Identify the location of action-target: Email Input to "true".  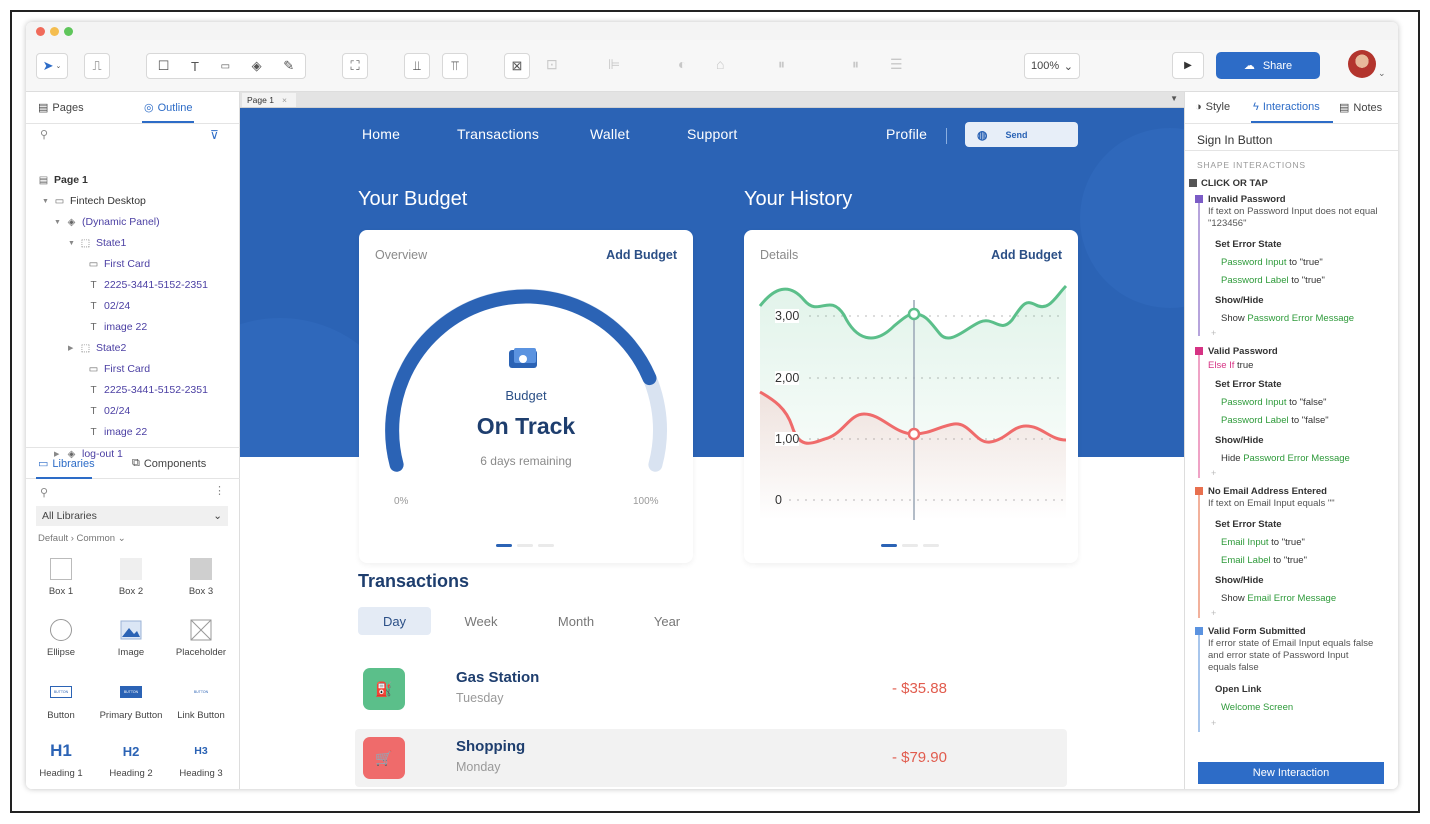
(1263, 542).